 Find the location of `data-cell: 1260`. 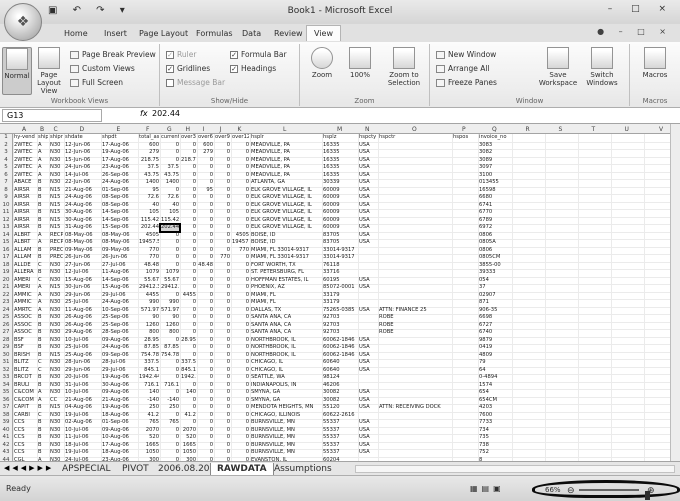

data-cell: 1260 is located at coordinates (149, 325).